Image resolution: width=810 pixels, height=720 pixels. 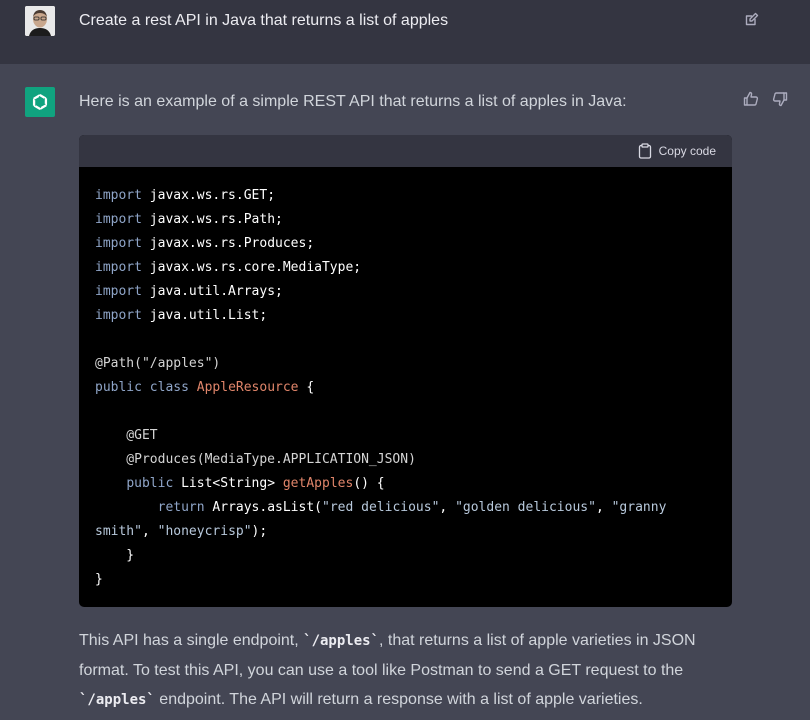 What do you see at coordinates (405, 436) in the screenshot?
I see `code-line: @GET` at bounding box center [405, 436].